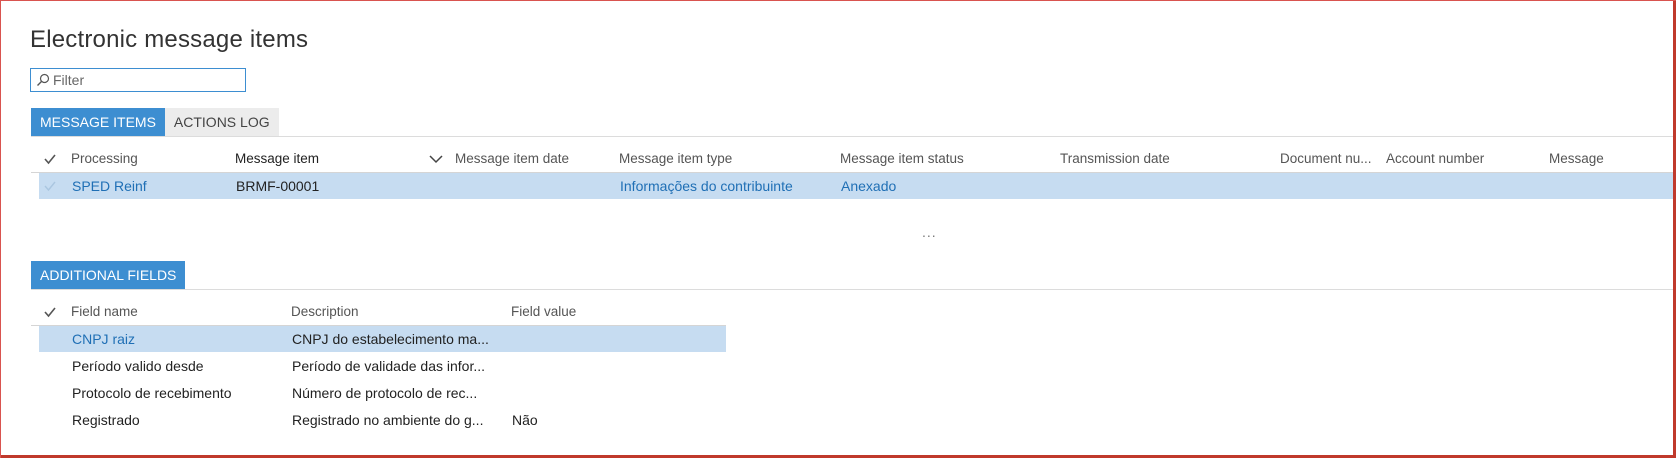 The height and width of the screenshot is (458, 1676). What do you see at coordinates (852, 289) in the screenshot?
I see `additional-tab-divider` at bounding box center [852, 289].